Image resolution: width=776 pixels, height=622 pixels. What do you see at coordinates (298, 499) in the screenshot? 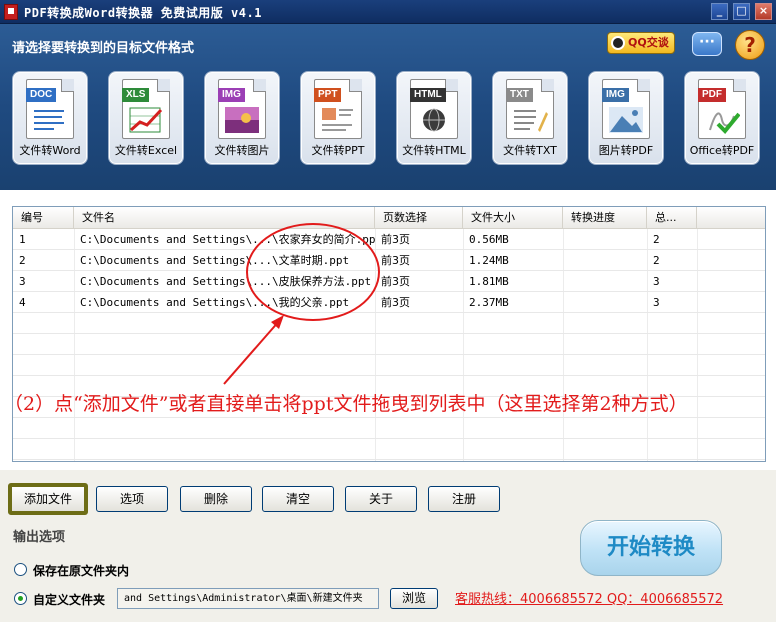
I see `clear-button: 清空` at bounding box center [298, 499].